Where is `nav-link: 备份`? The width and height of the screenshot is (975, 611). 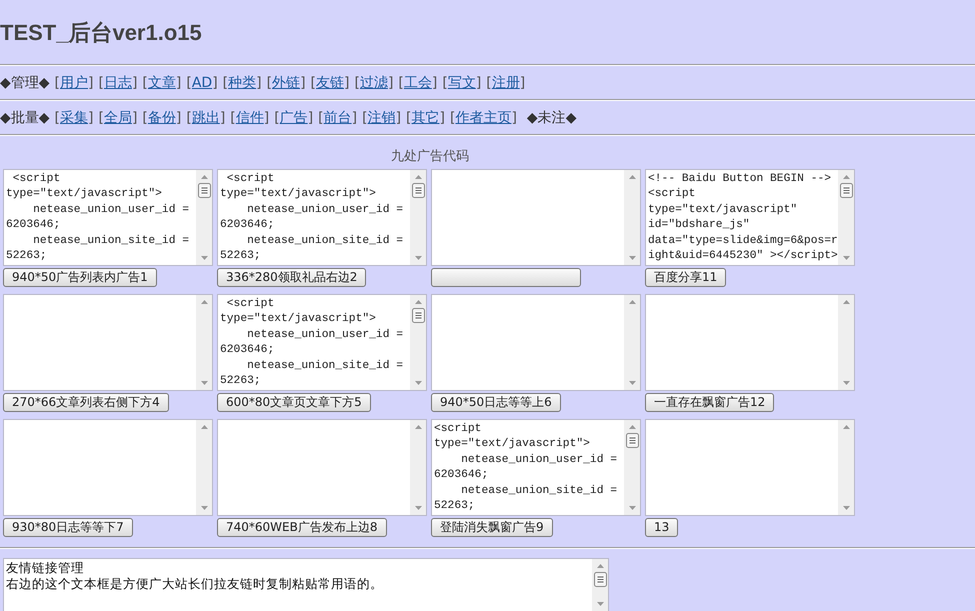
nav-link: 备份 is located at coordinates (162, 117).